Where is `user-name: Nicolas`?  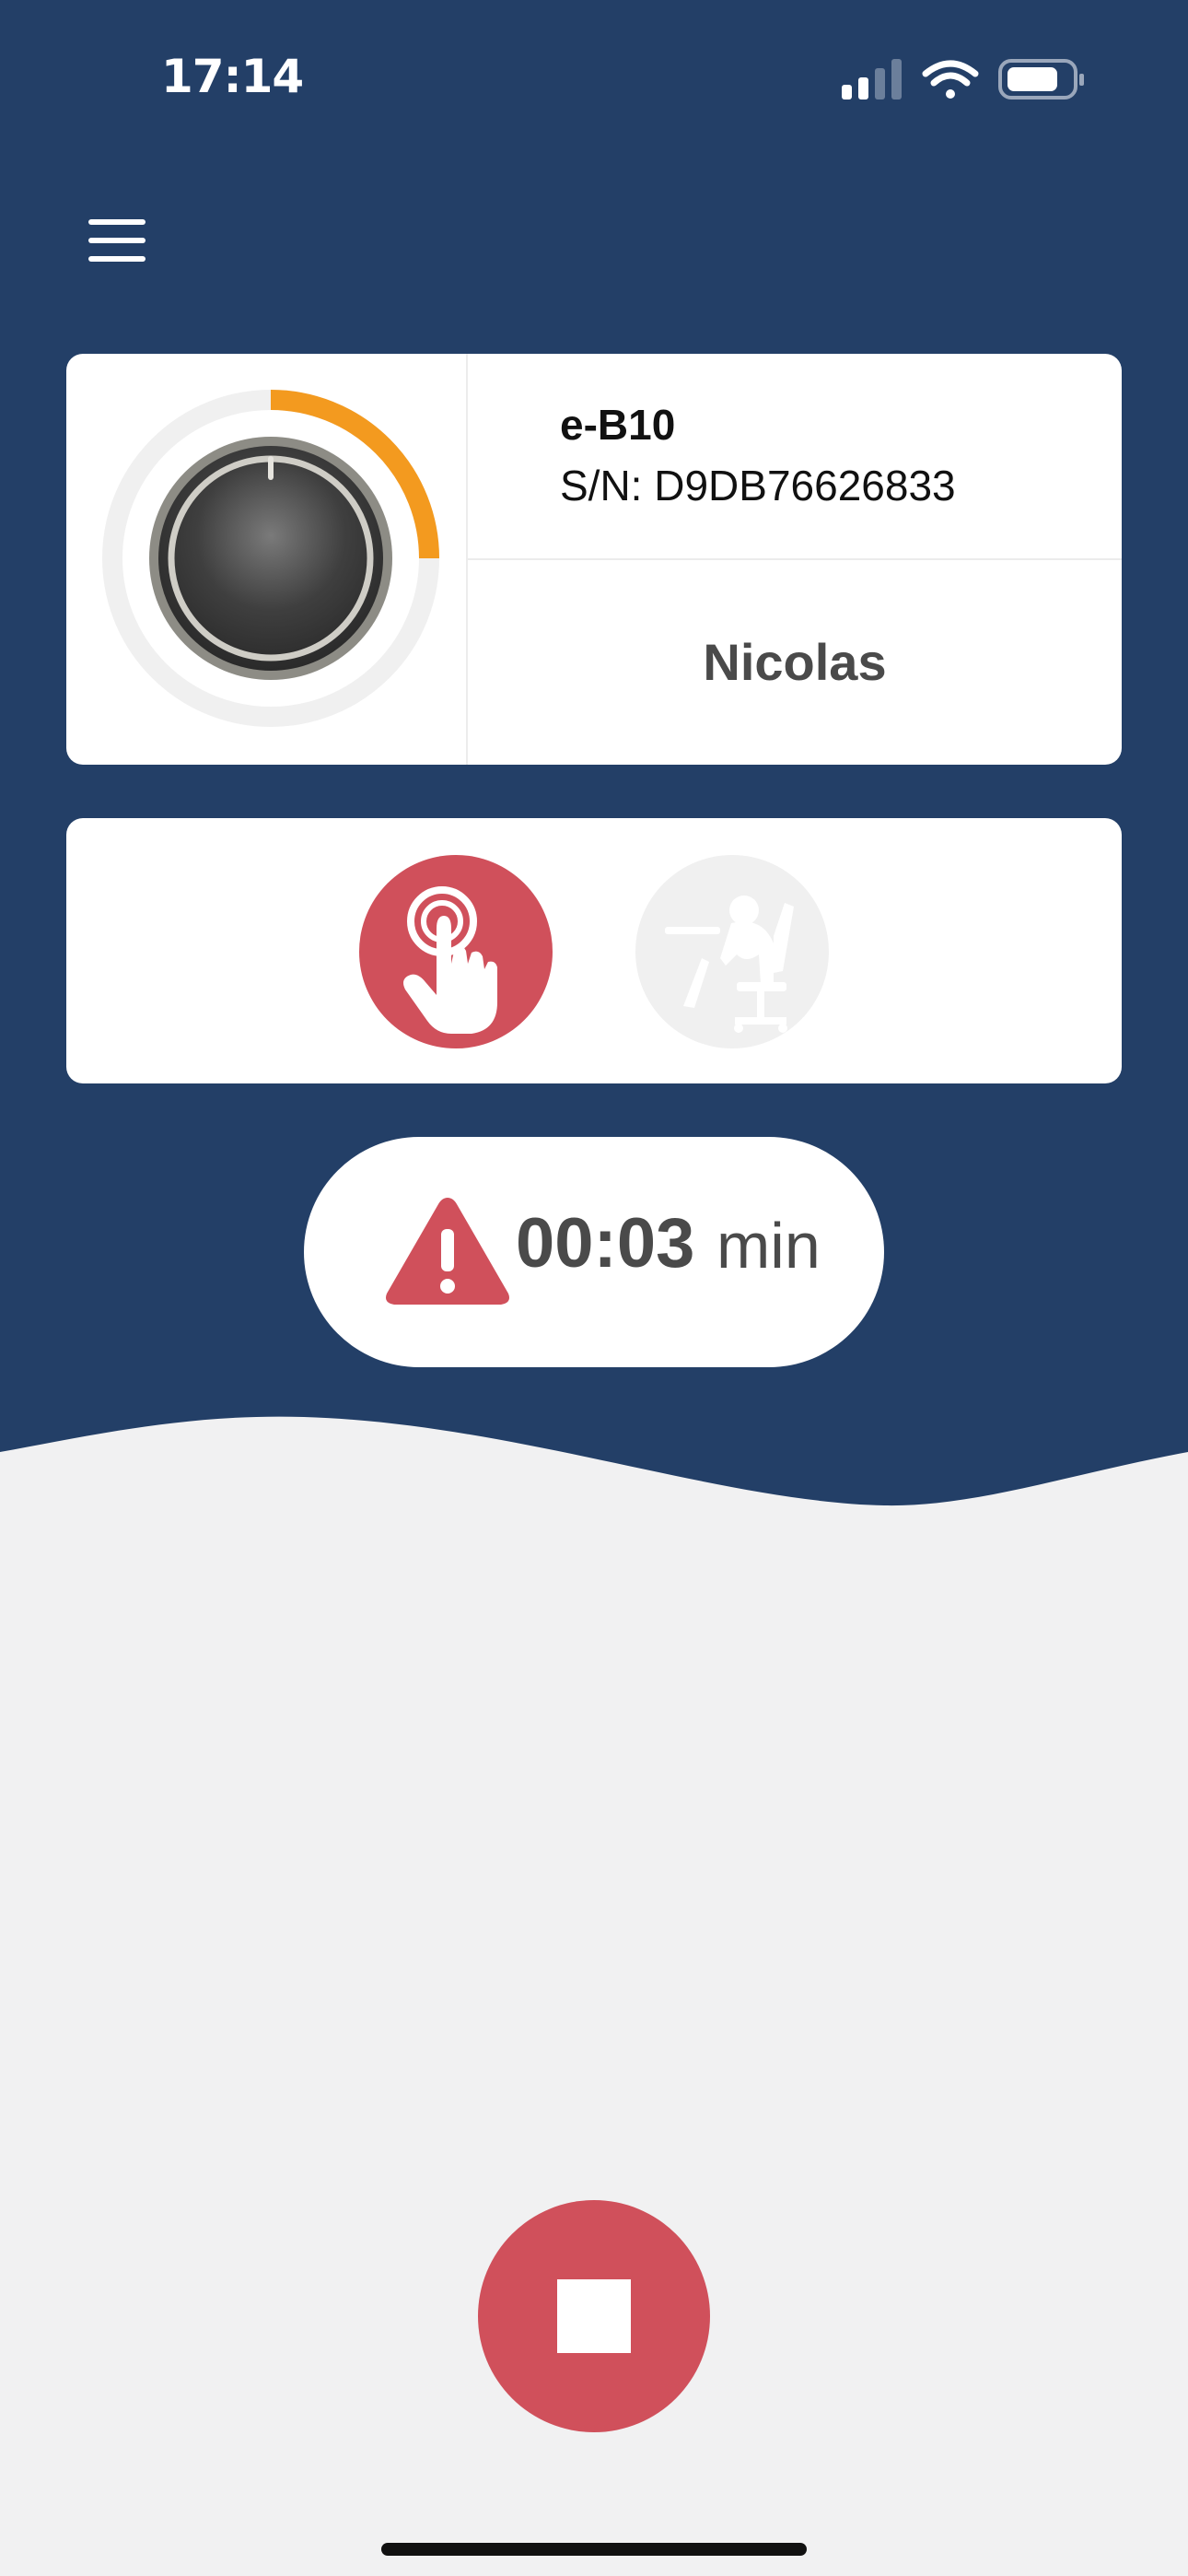 user-name: Nicolas is located at coordinates (795, 662).